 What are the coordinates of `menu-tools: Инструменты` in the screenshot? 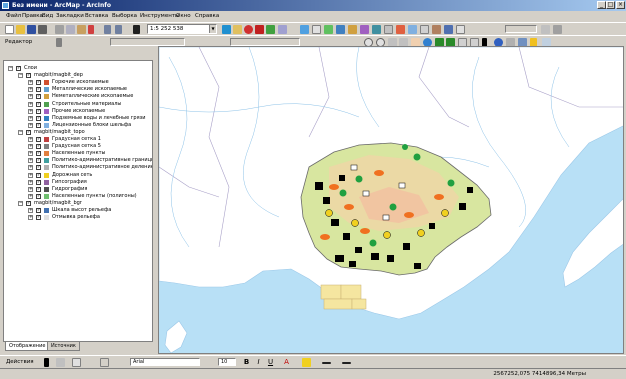 It's located at (159, 16).